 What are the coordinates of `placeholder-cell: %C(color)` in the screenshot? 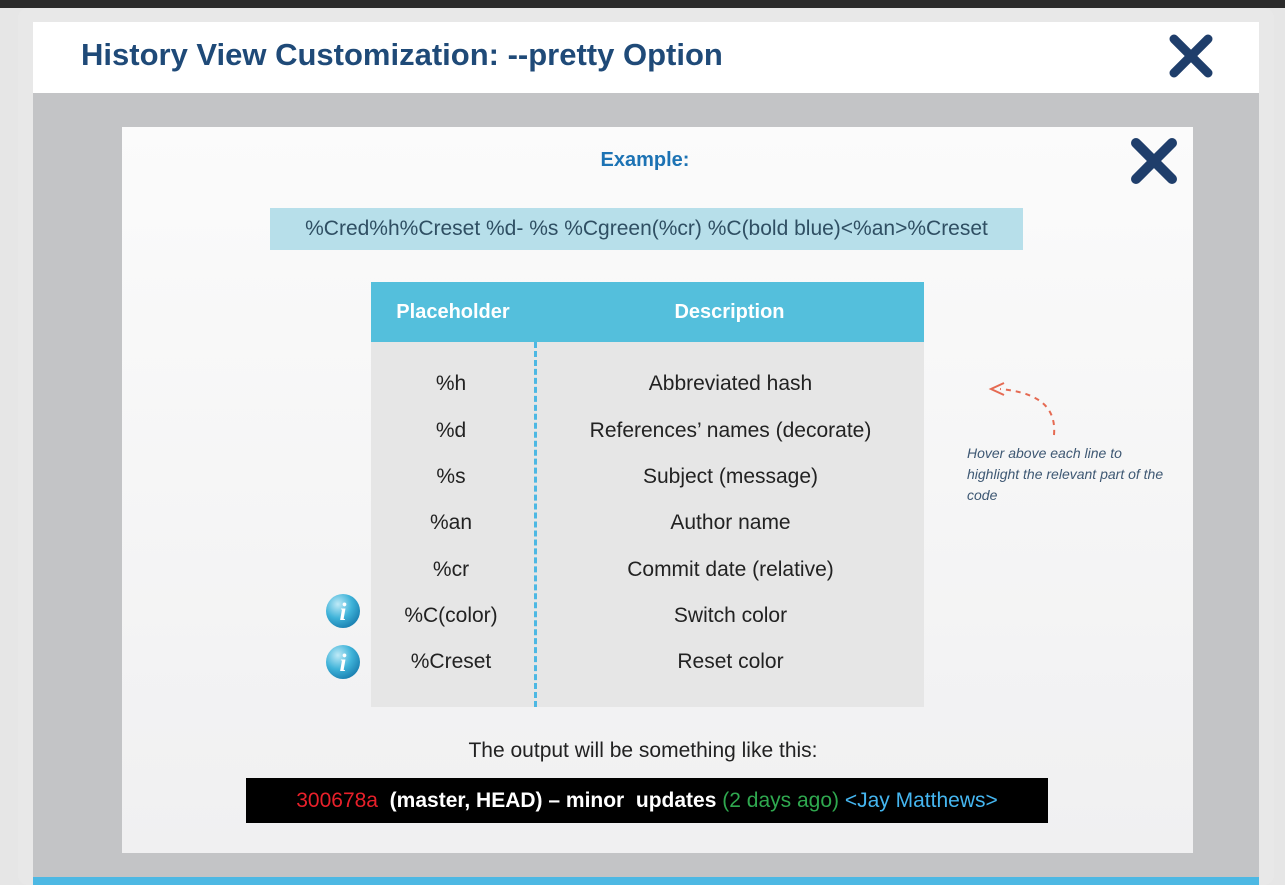 It's located at (451, 615).